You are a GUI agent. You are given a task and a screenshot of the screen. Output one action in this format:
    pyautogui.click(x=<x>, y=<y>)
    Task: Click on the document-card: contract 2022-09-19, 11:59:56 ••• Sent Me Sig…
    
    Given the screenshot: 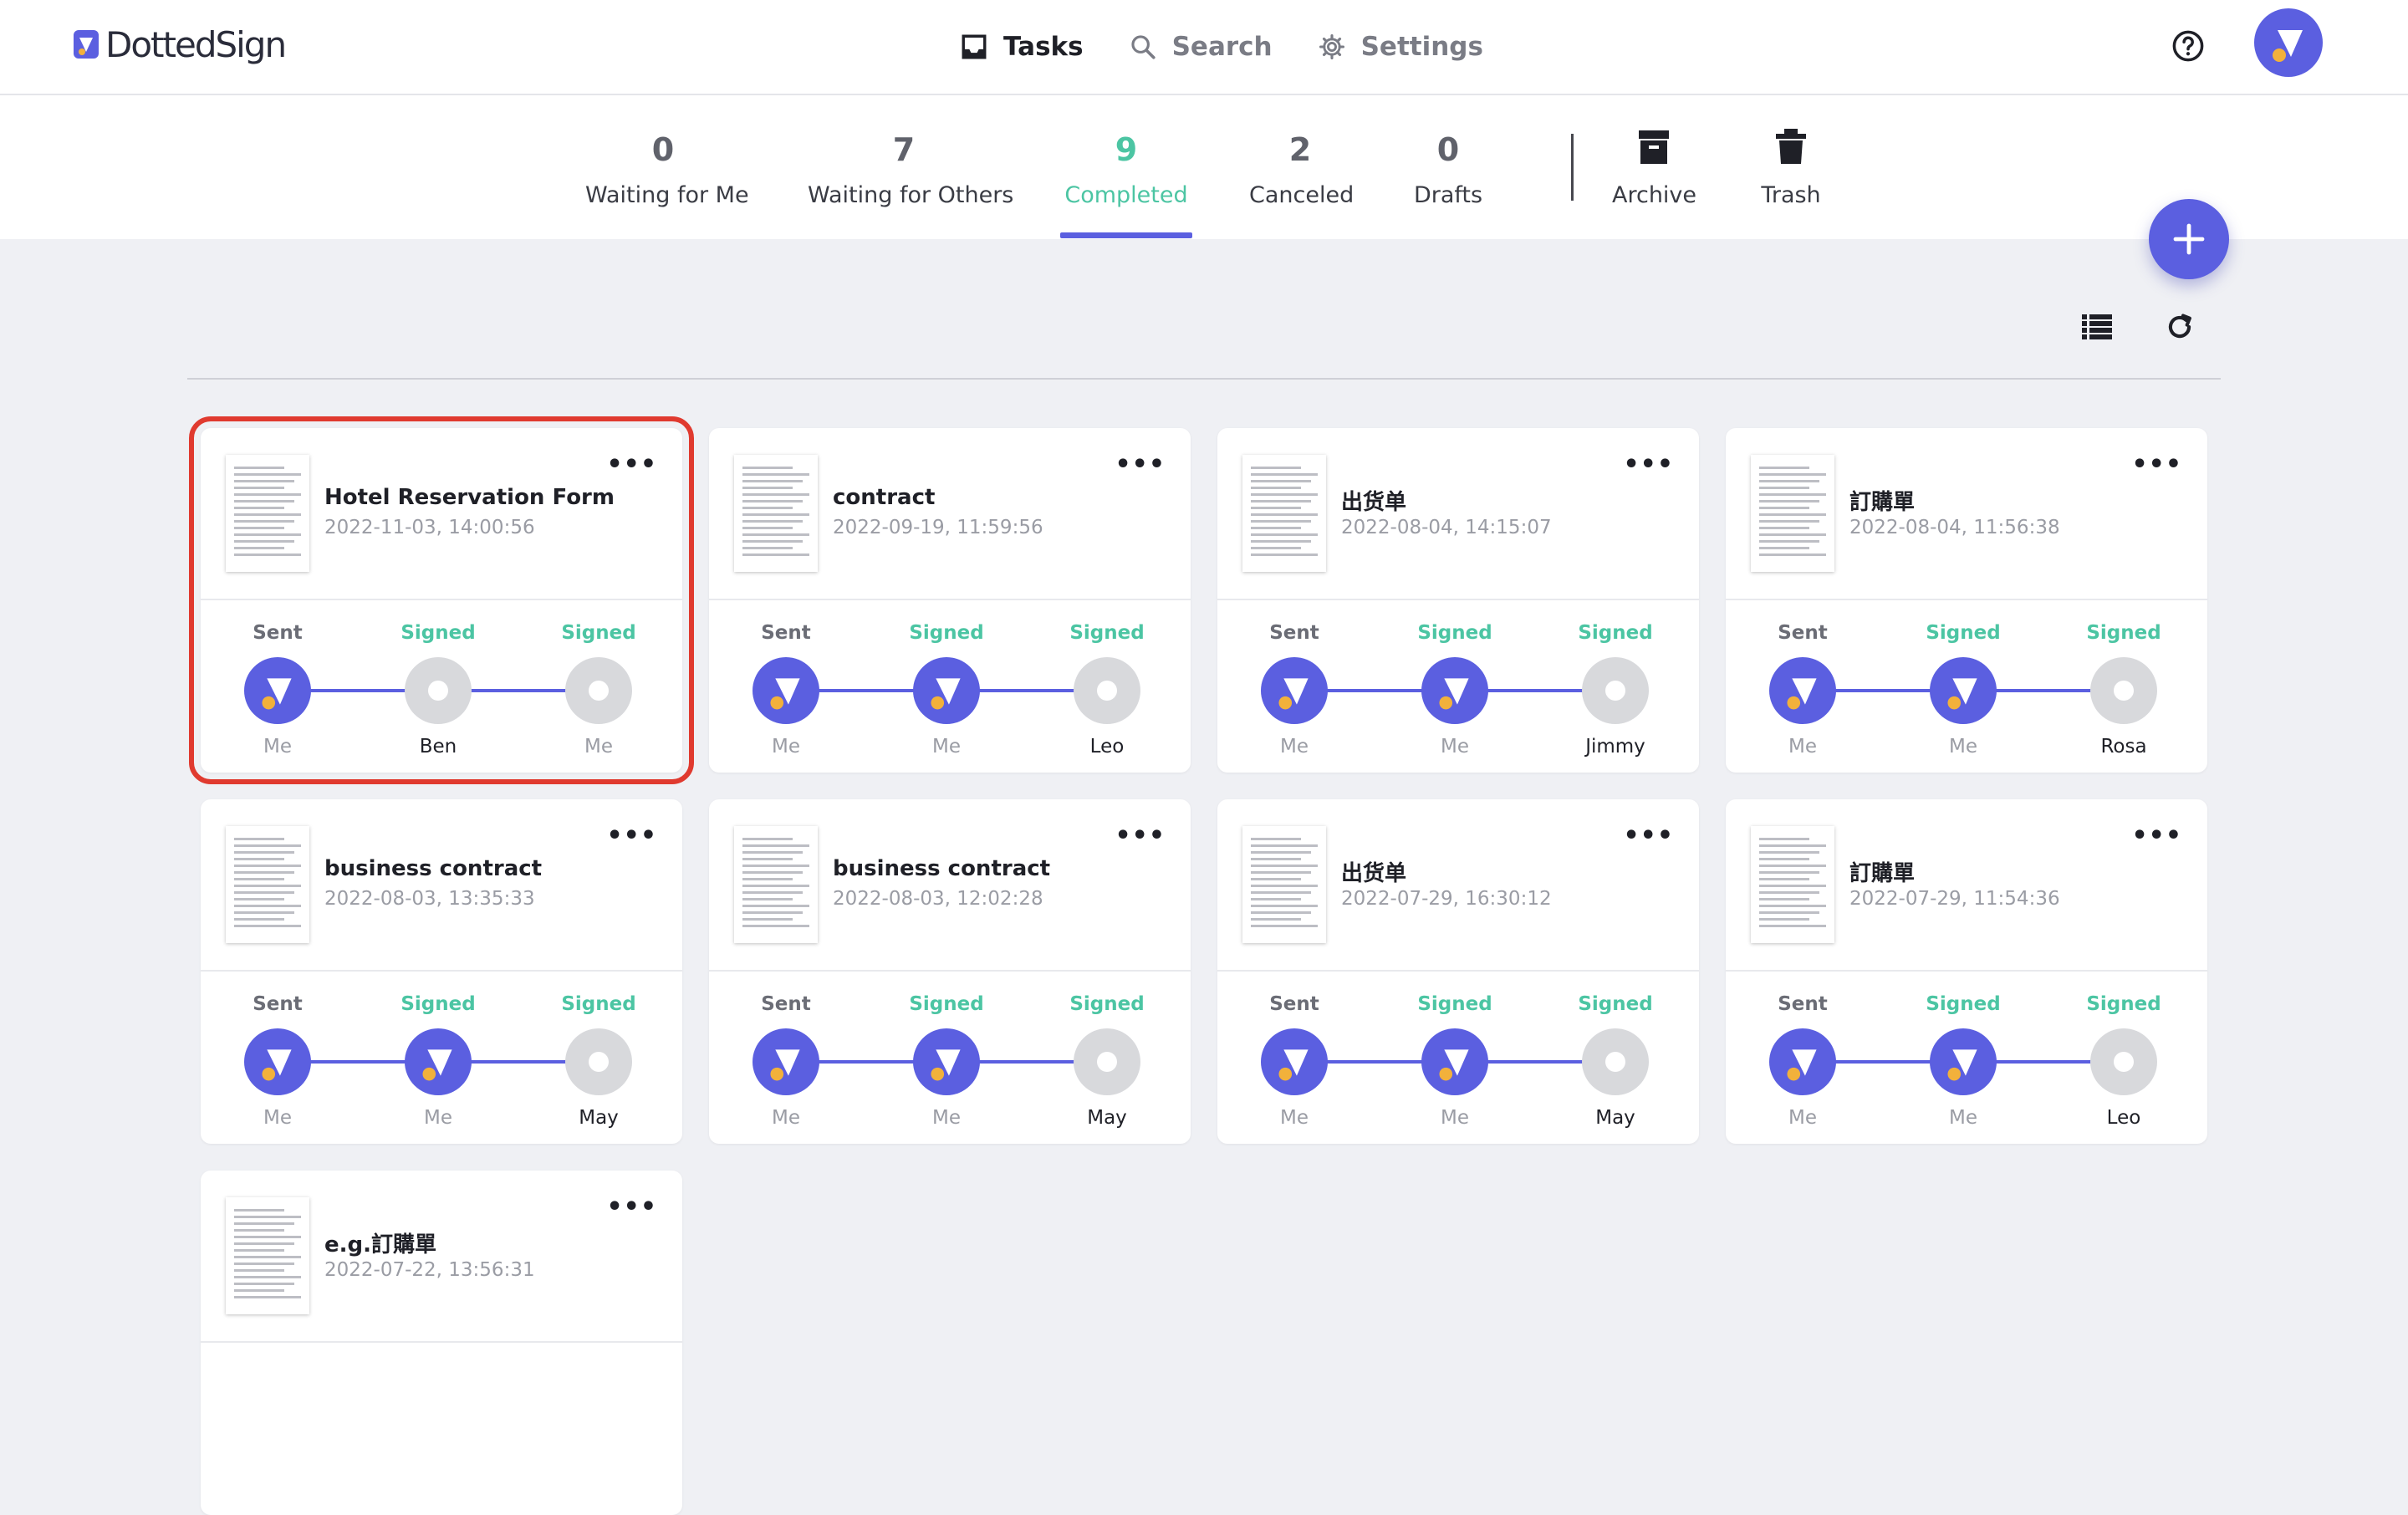 What is the action you would take?
    pyautogui.click(x=950, y=600)
    